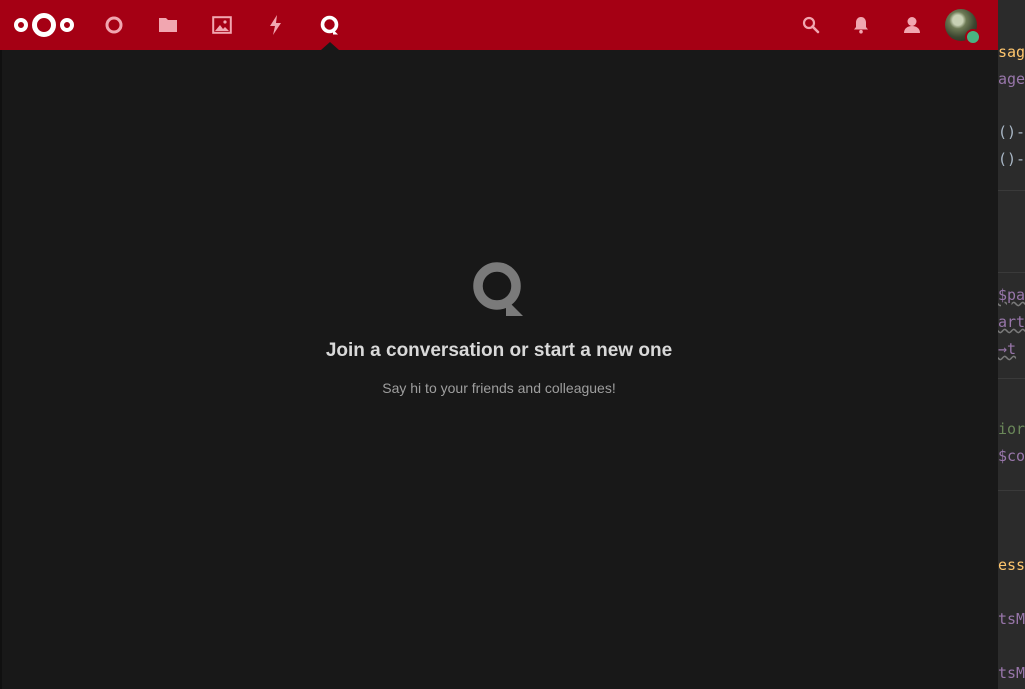 The image size is (1025, 689). Describe the element at coordinates (973, 37) in the screenshot. I see `online-status-indicator` at that location.